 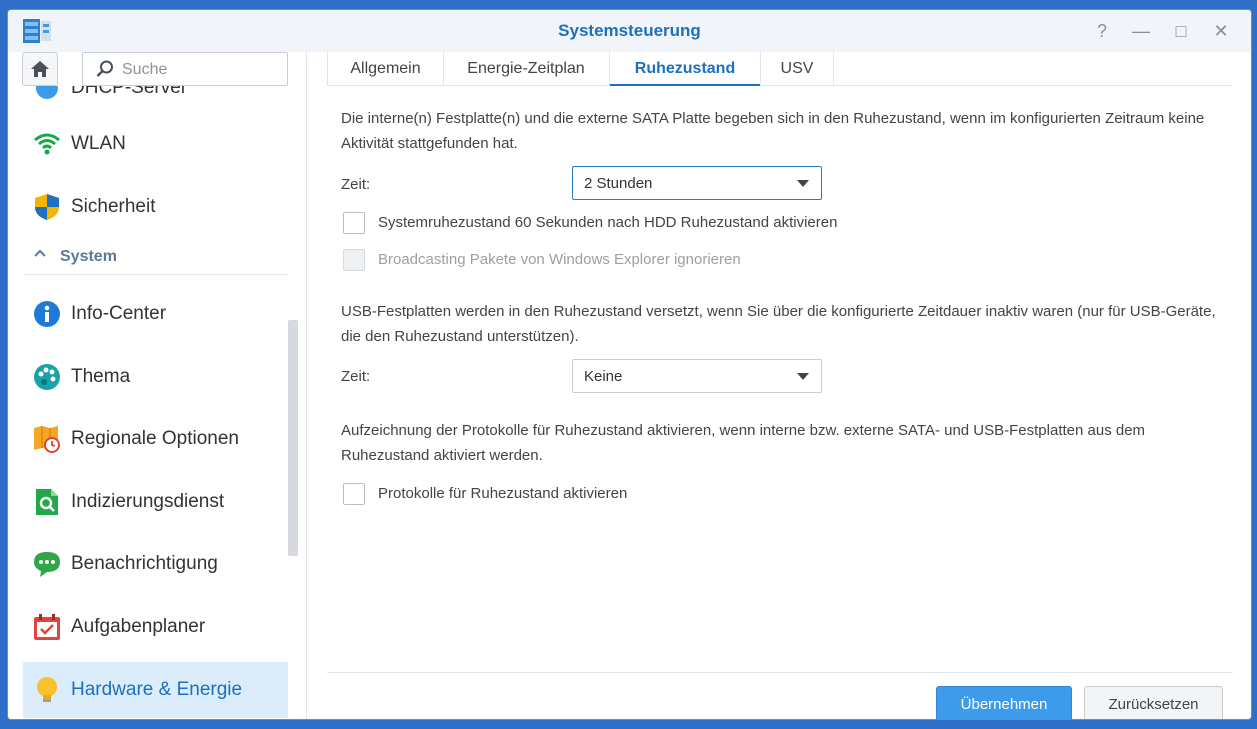 What do you see at coordinates (1153, 702) in the screenshot?
I see `reset-button: Zurücksetzen` at bounding box center [1153, 702].